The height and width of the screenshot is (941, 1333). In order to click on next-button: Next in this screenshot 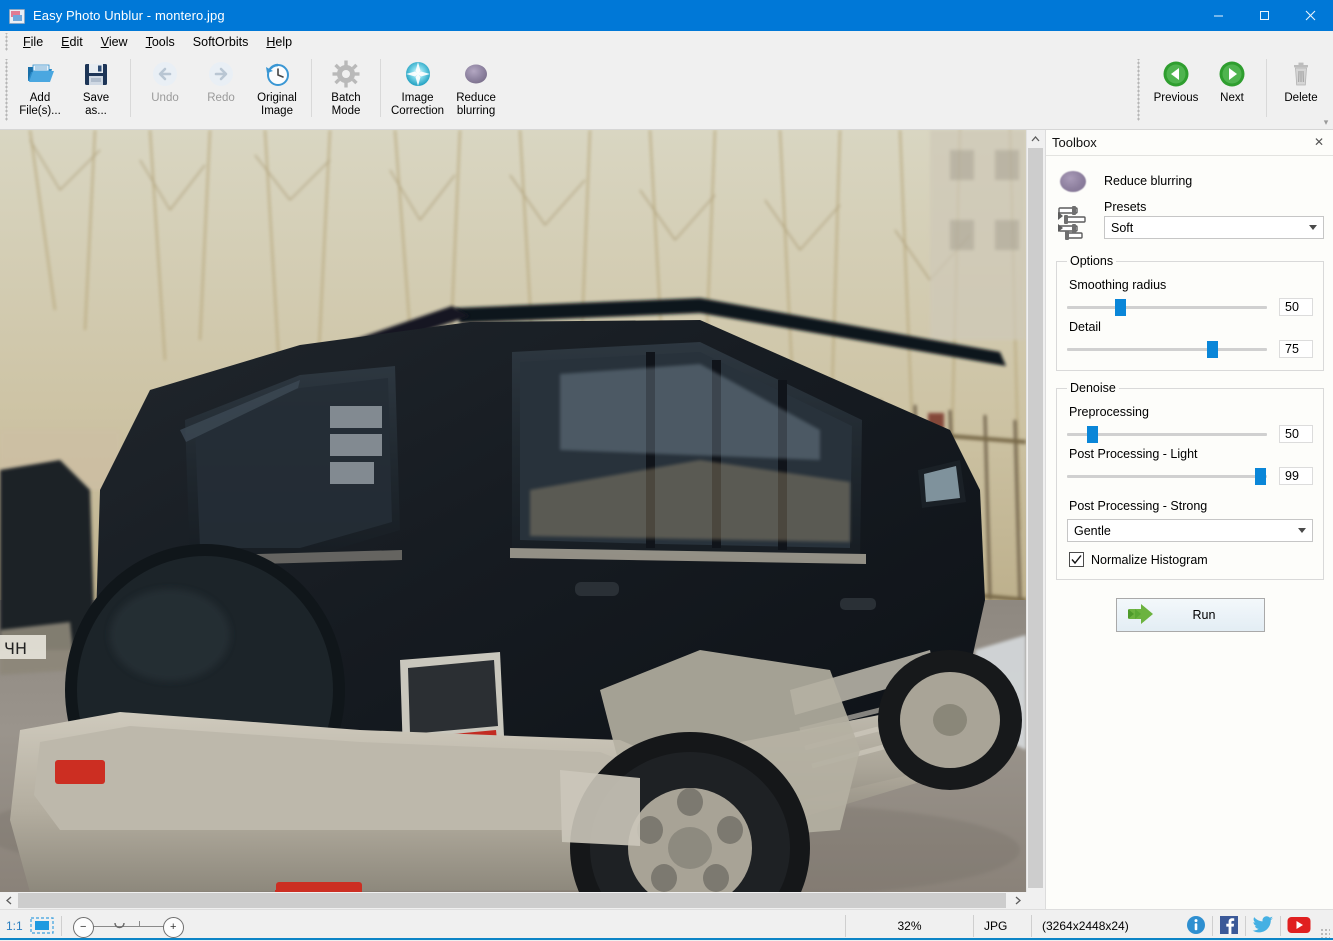, I will do `click(1232, 79)`.